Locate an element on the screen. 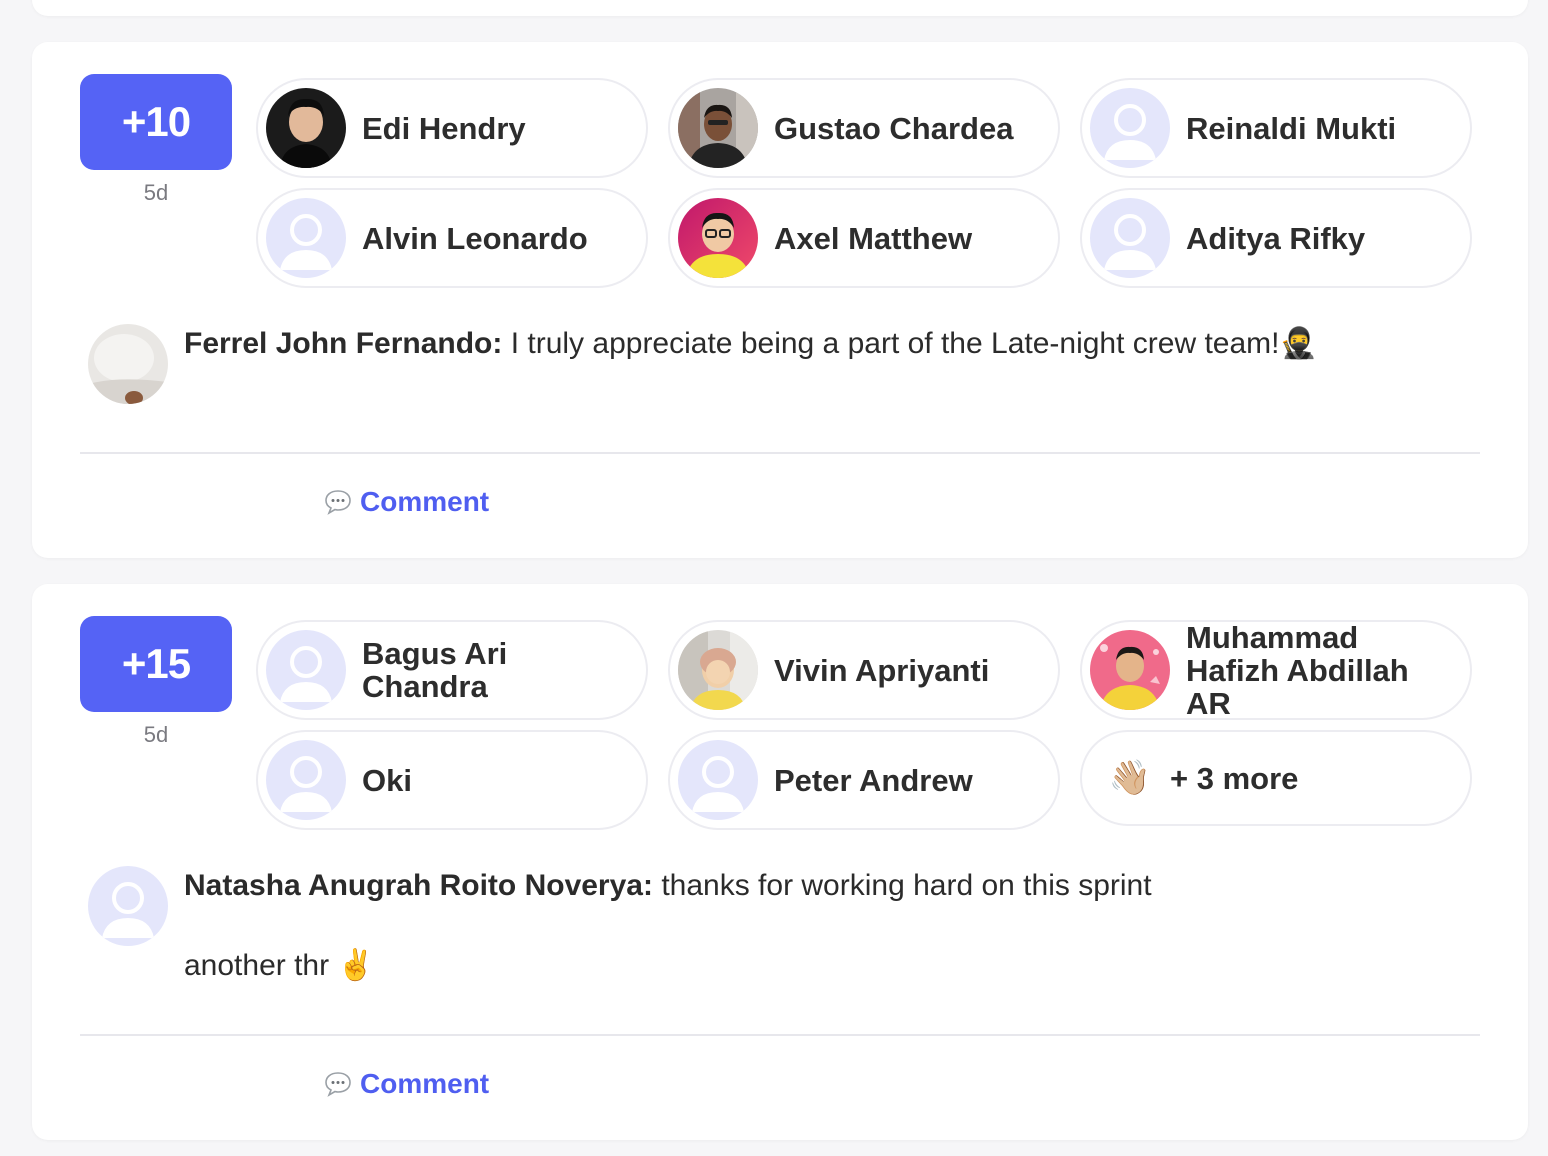 The height and width of the screenshot is (1156, 1548). more-recipients-button: 👋🏼 + 3 more is located at coordinates (1276, 778).